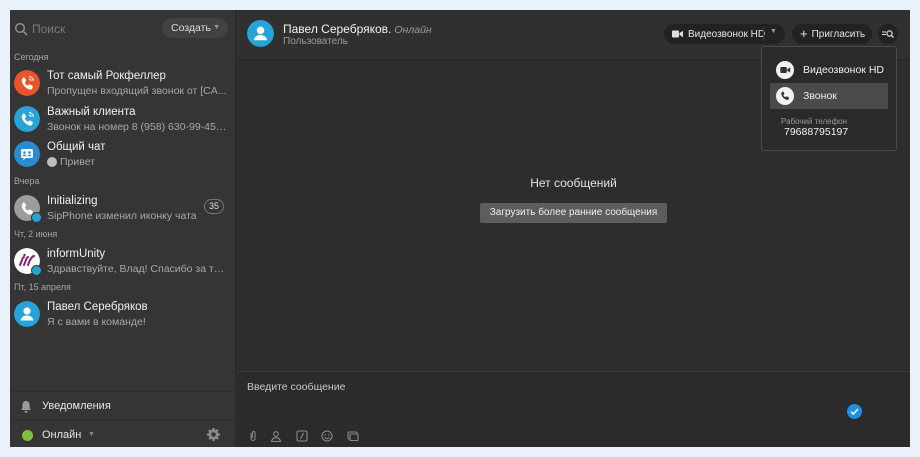 The image size is (920, 457). Describe the element at coordinates (253, 436) in the screenshot. I see `paperclip-icon` at that location.